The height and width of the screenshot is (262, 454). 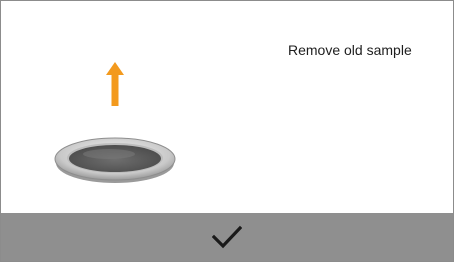 I want to click on checkmark-icon, so click(x=227, y=237).